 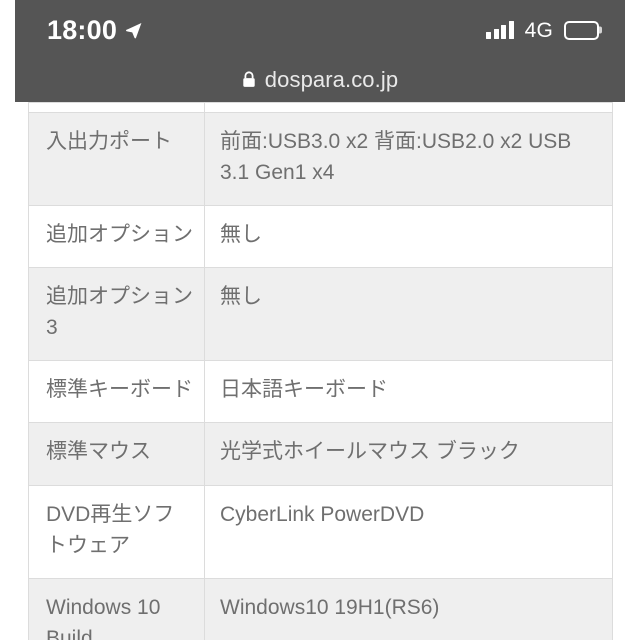 I want to click on signal-bars-icon, so click(x=500, y=30).